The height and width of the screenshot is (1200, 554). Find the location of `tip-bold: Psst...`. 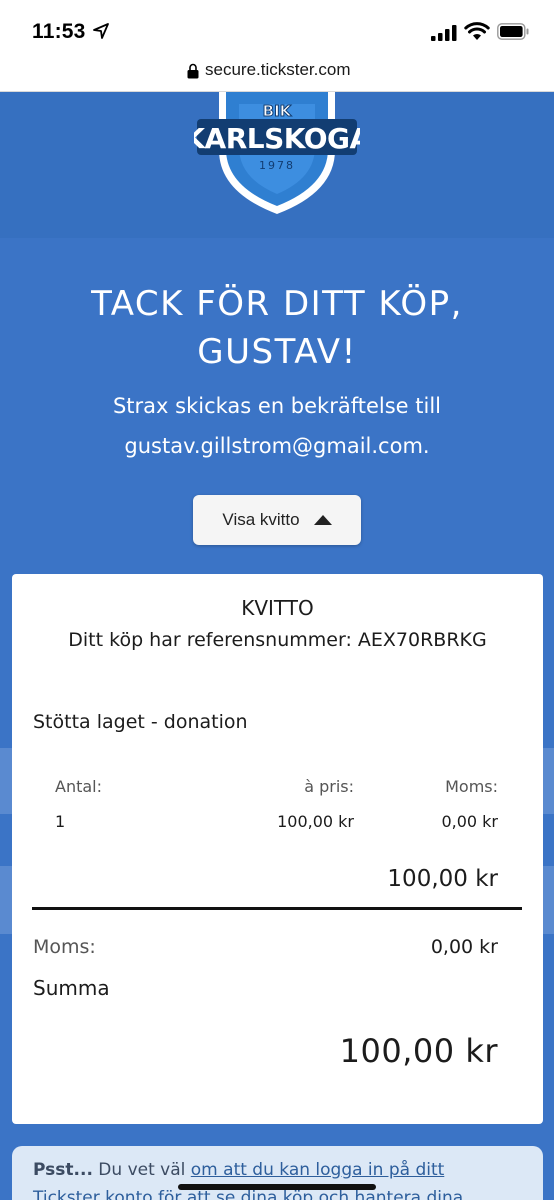

tip-bold: Psst... is located at coordinates (63, 1170).